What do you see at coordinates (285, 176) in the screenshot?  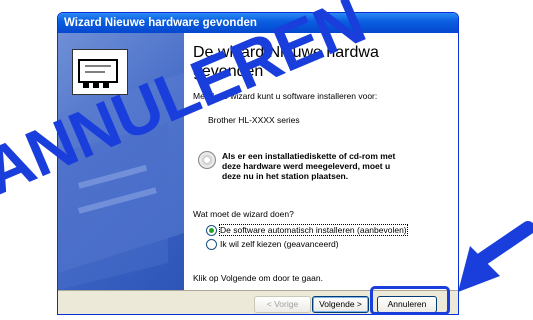 I see `cd-instruction-line3: deze nu in het station plaatsen.` at bounding box center [285, 176].